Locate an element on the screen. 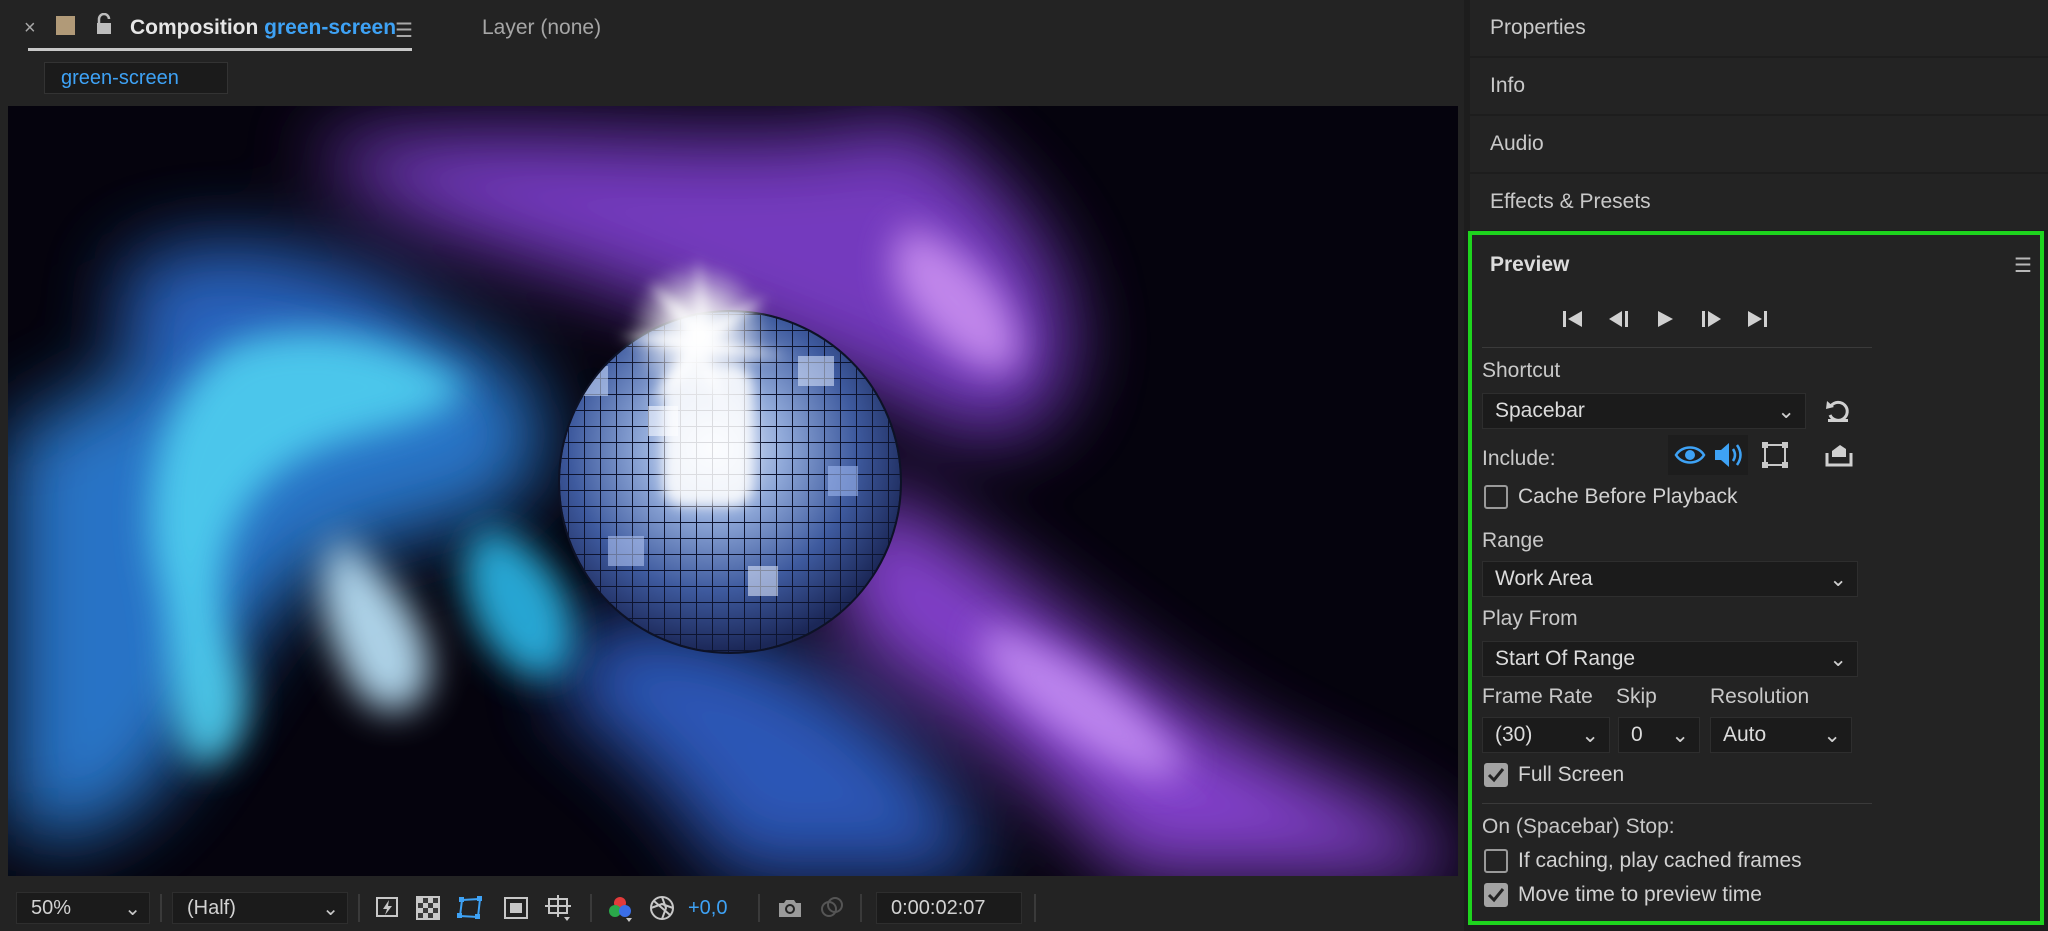 The height and width of the screenshot is (931, 2048). play-from-label: Play From is located at coordinates (1530, 618).